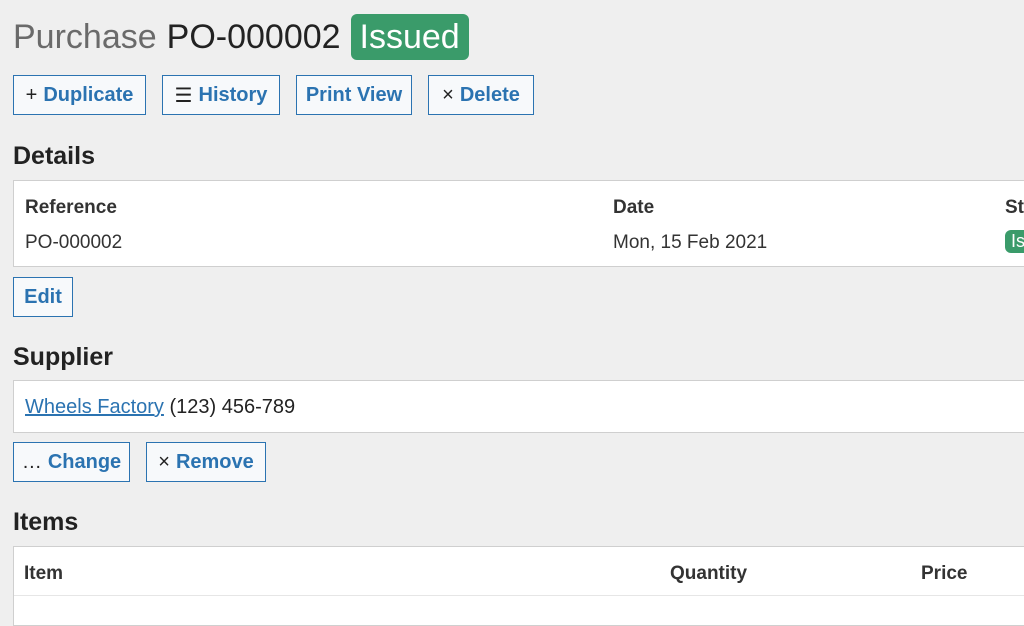 Image resolution: width=1024 pixels, height=626 pixels. I want to click on remove-supplier-button: × Remove, so click(206, 462).